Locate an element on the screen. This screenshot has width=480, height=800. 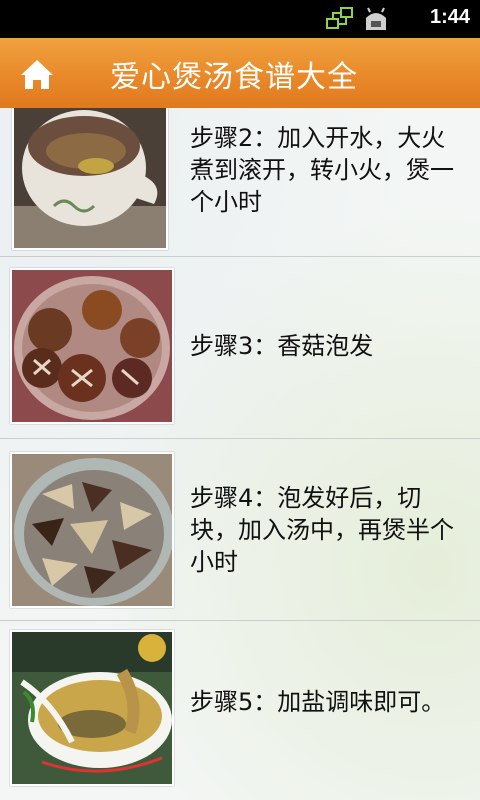
step-text: 步骤4：泡发好后，切块，加入汤中，再煲半个小时 is located at coordinates (322, 530).